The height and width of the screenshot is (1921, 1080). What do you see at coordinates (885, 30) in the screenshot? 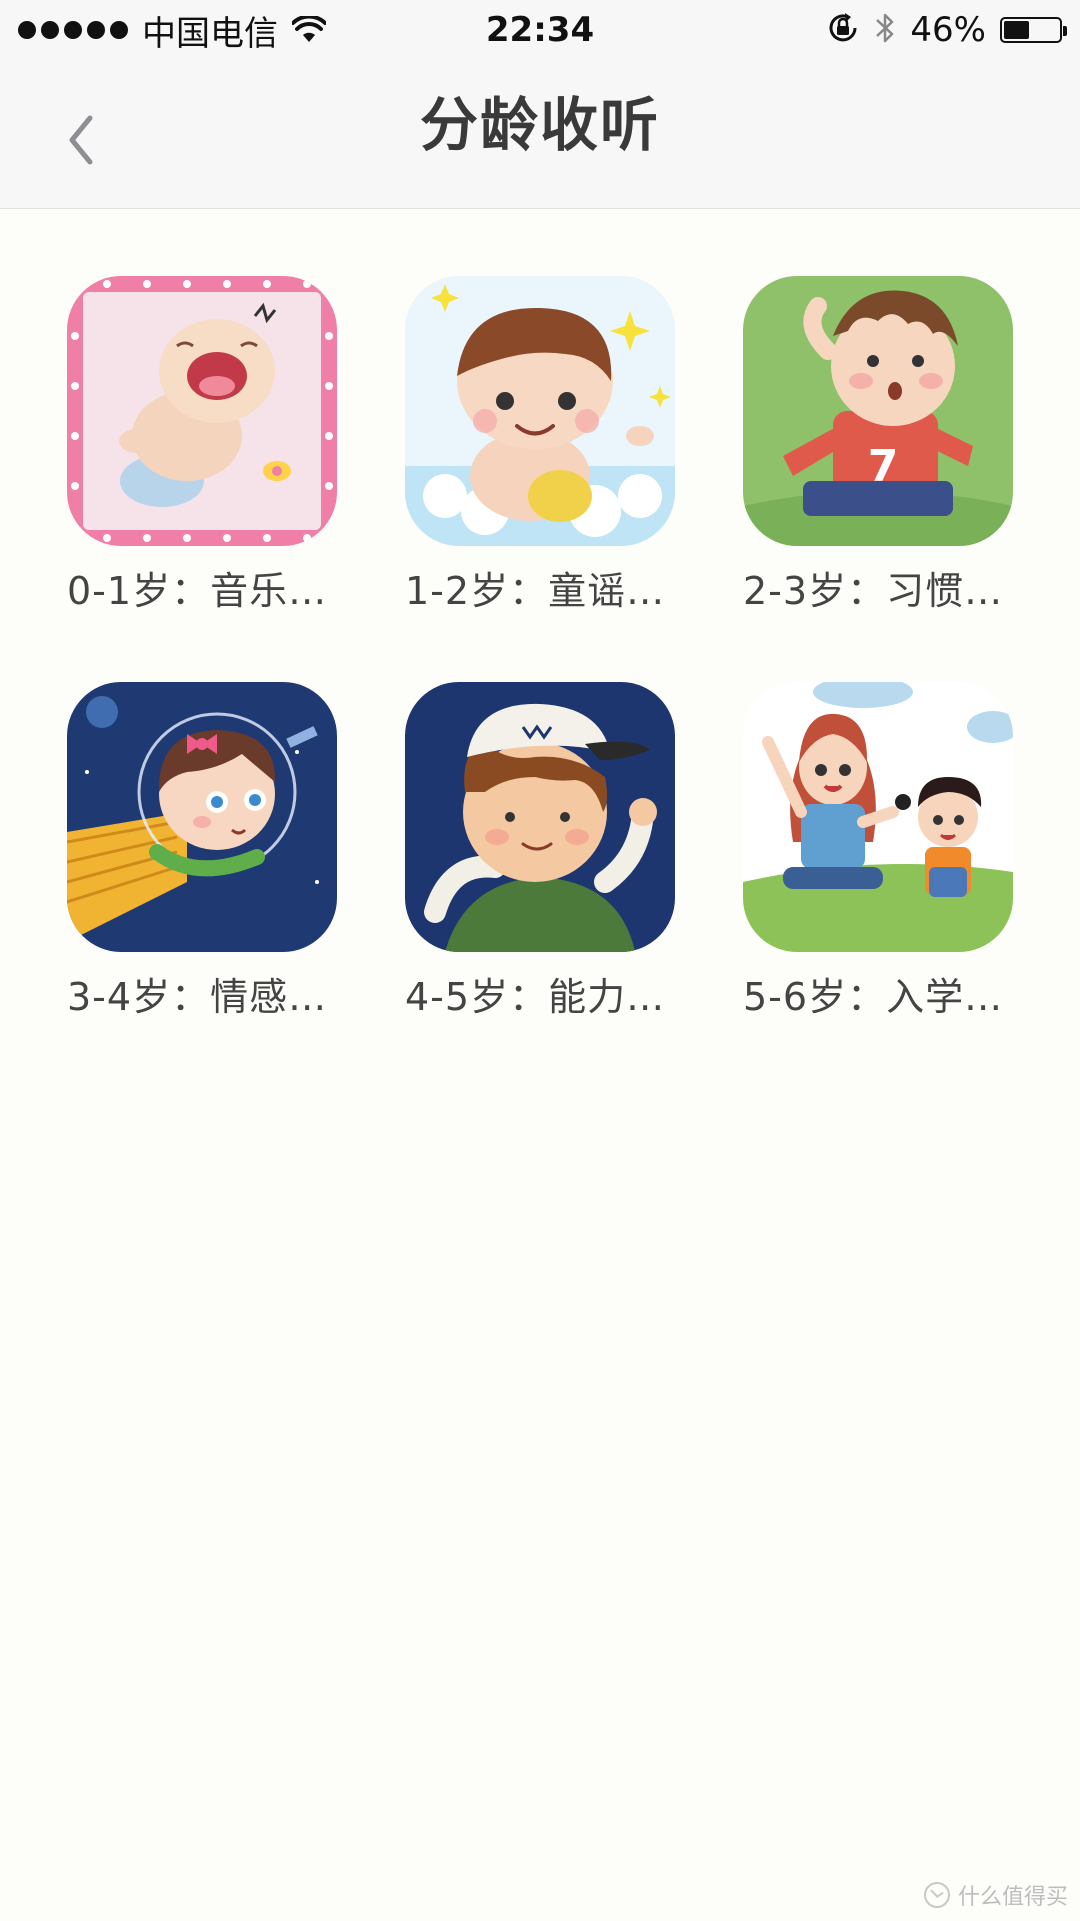
I see `bluetooth-icon` at bounding box center [885, 30].